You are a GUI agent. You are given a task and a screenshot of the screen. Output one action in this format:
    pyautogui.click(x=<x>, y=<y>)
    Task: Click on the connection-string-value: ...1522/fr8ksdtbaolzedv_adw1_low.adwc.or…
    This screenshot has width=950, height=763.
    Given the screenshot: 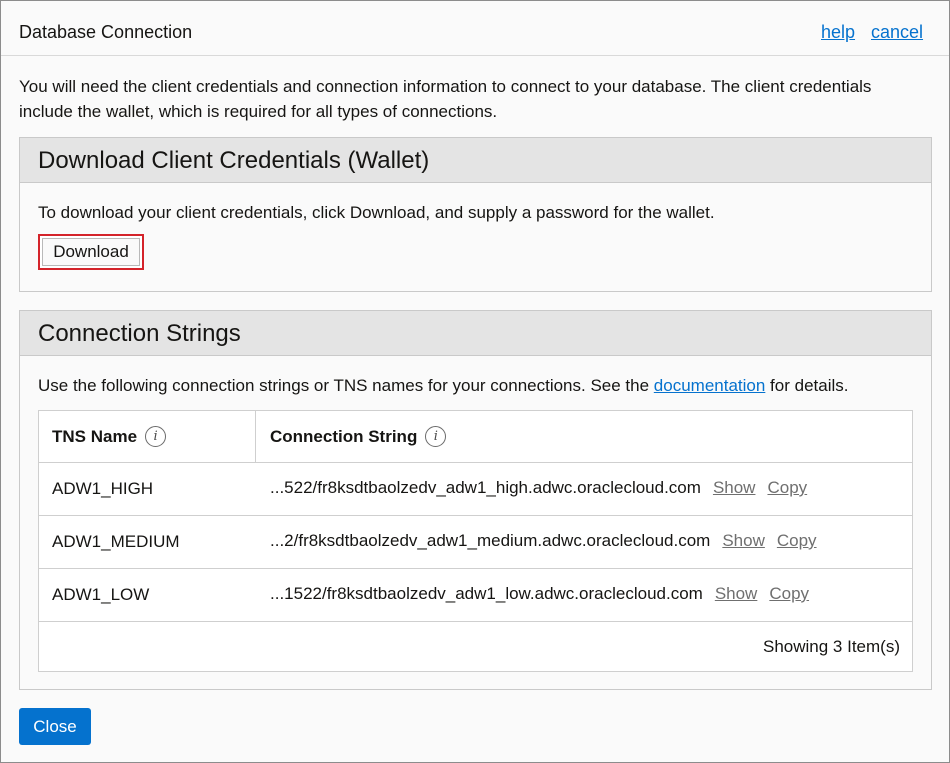 What is the action you would take?
    pyautogui.click(x=486, y=593)
    